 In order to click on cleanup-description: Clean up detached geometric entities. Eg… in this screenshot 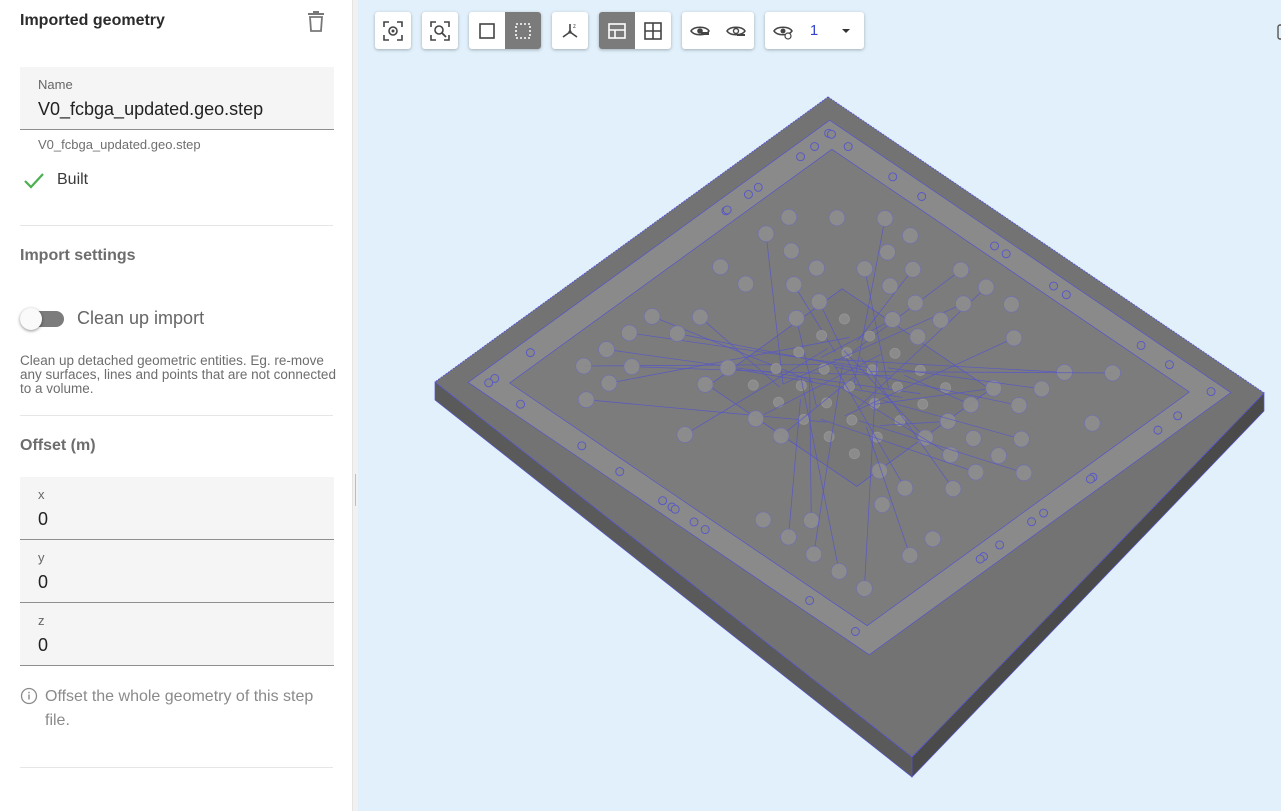, I will do `click(178, 374)`.